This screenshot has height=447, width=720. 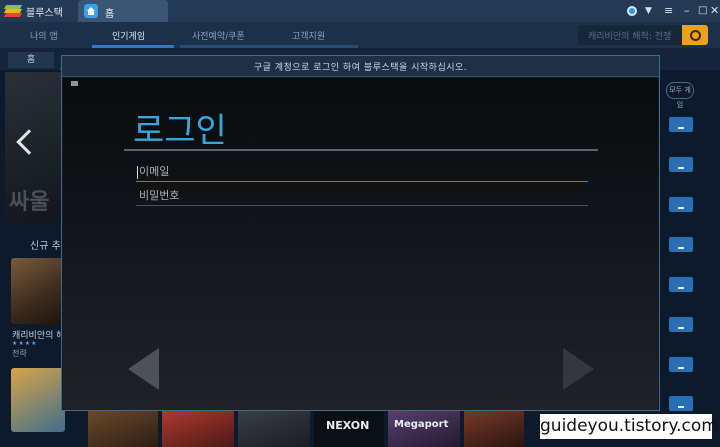 I want to click on notification-icon, so click(x=632, y=11).